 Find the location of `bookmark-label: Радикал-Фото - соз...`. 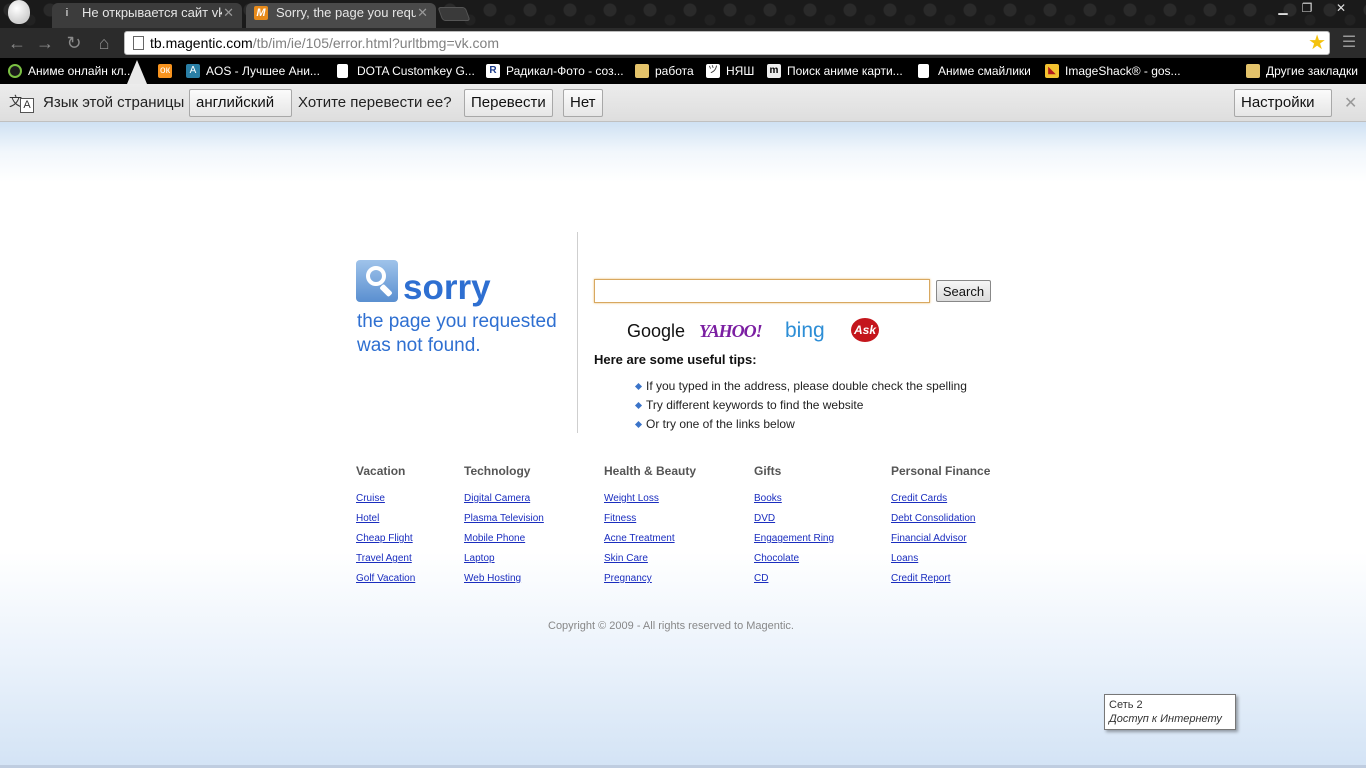

bookmark-label: Радикал-Фото - соз... is located at coordinates (565, 71).